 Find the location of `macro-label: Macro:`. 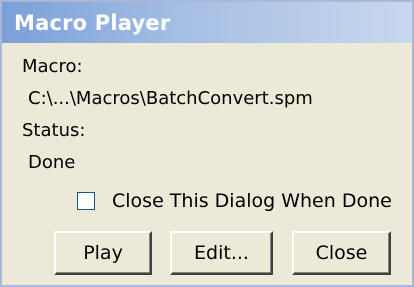

macro-label: Macro: is located at coordinates (52, 66).